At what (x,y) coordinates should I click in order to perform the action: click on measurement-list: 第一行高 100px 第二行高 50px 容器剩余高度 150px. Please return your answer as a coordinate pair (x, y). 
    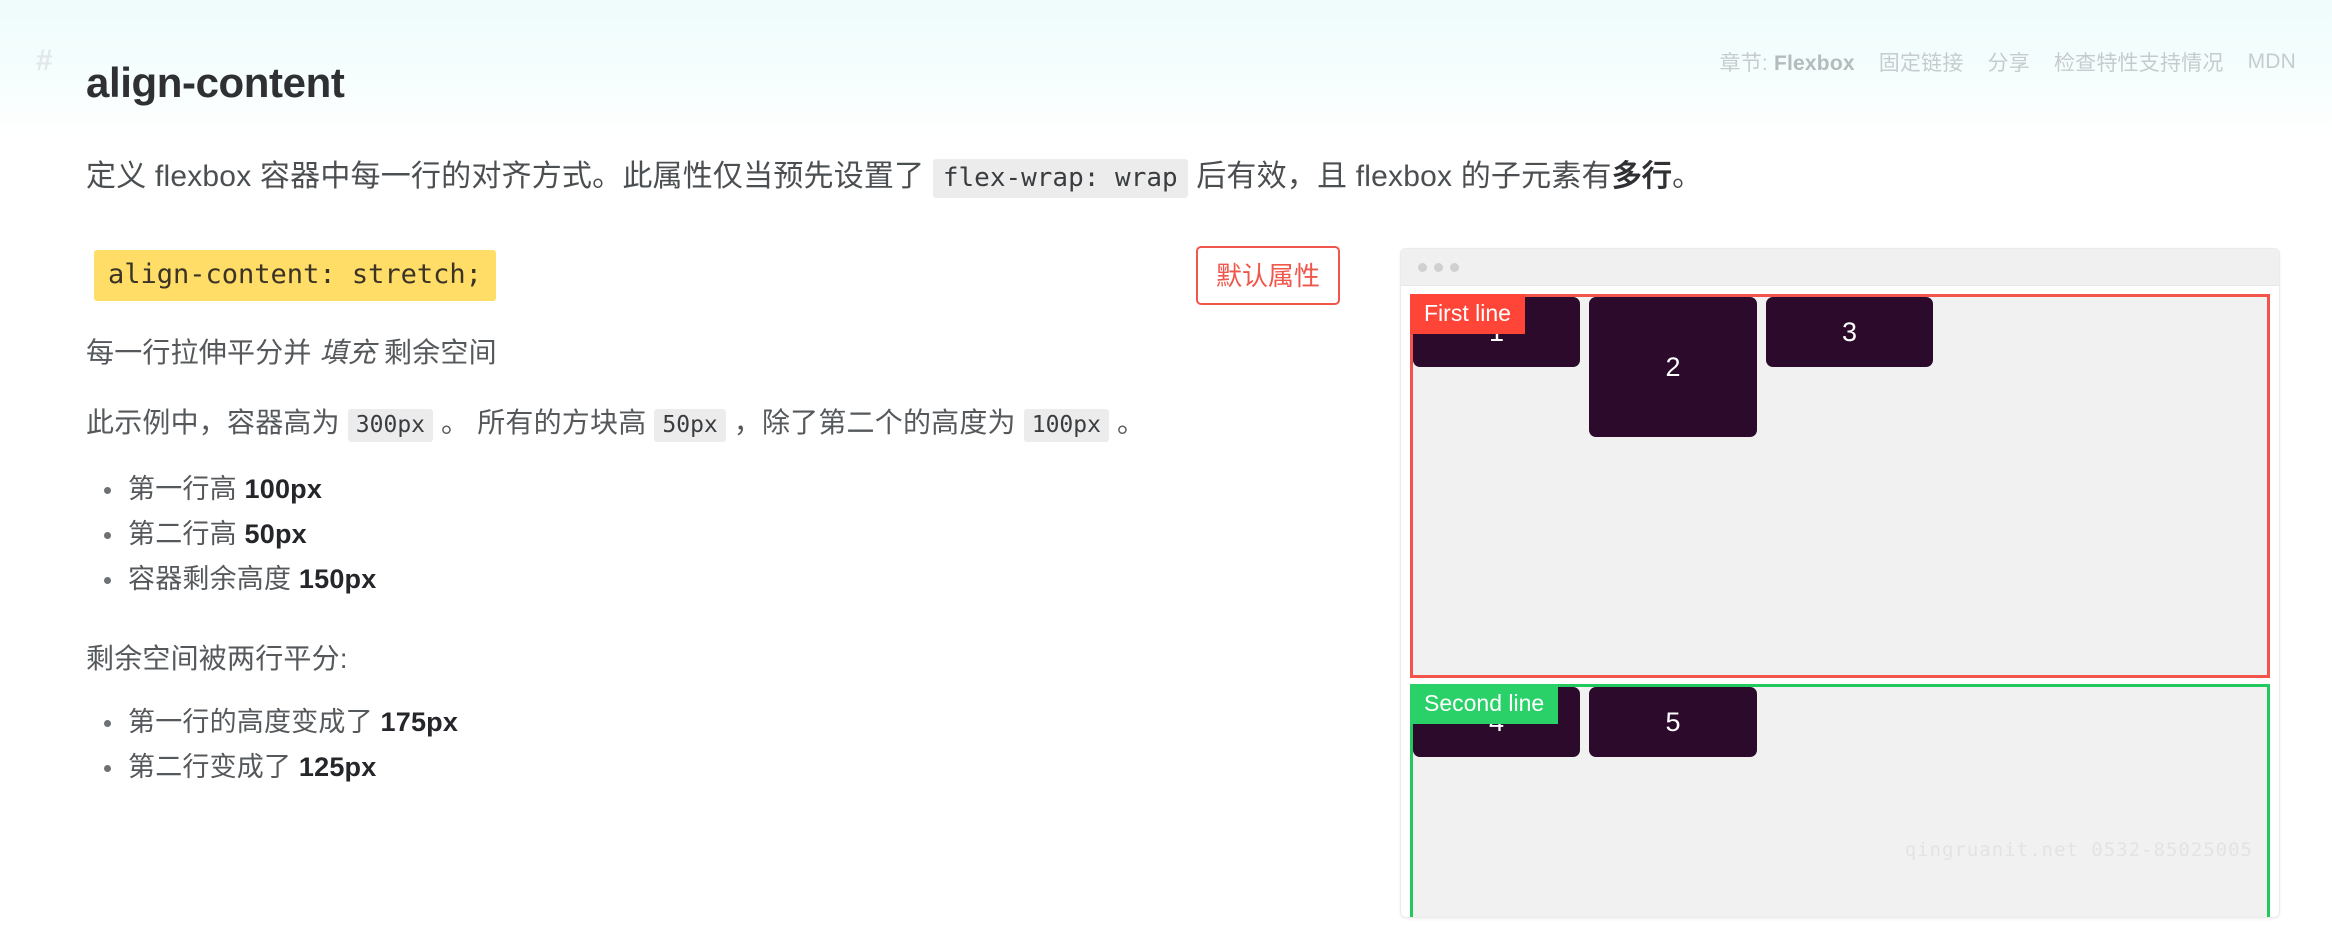
    Looking at the image, I should click on (716, 539).